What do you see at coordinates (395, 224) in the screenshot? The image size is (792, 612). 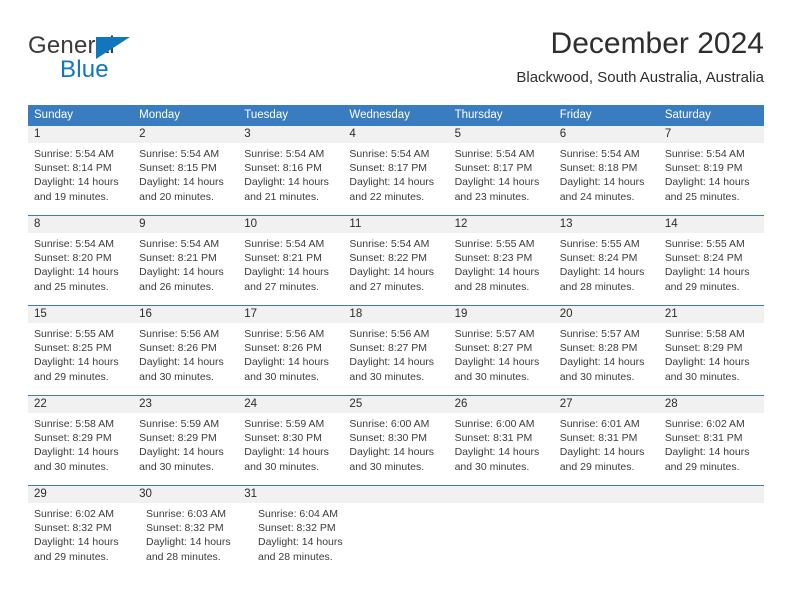 I see `day-number: 11` at bounding box center [395, 224].